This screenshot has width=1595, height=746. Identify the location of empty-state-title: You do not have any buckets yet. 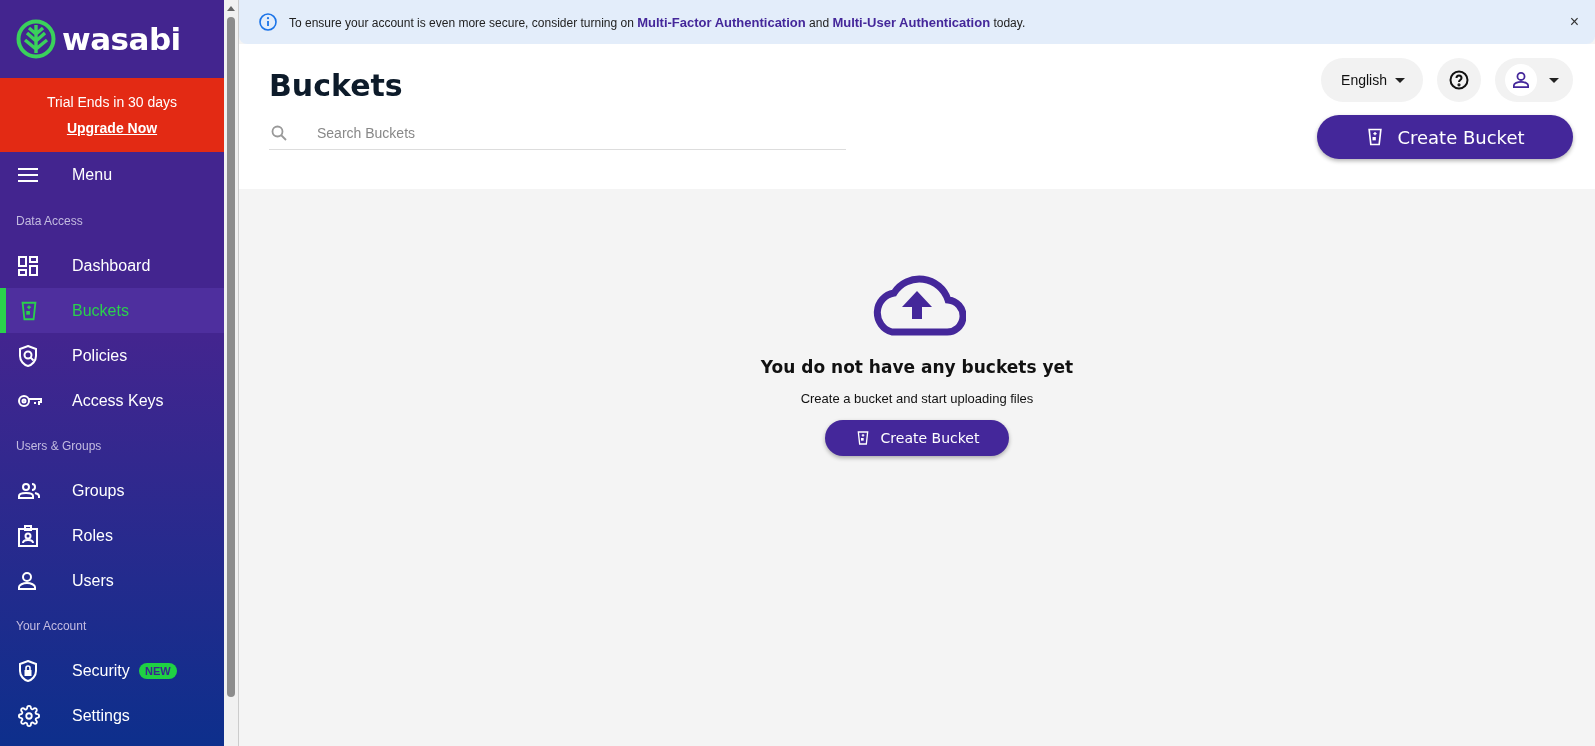
(917, 367).